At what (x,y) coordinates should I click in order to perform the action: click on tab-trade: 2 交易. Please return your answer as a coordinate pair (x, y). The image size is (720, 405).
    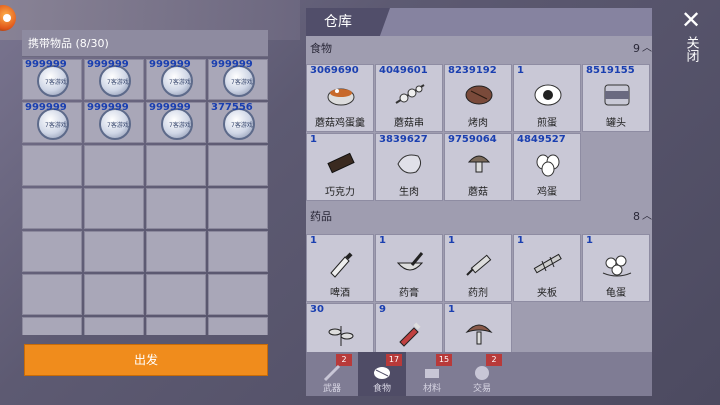
    Looking at the image, I should click on (482, 374).